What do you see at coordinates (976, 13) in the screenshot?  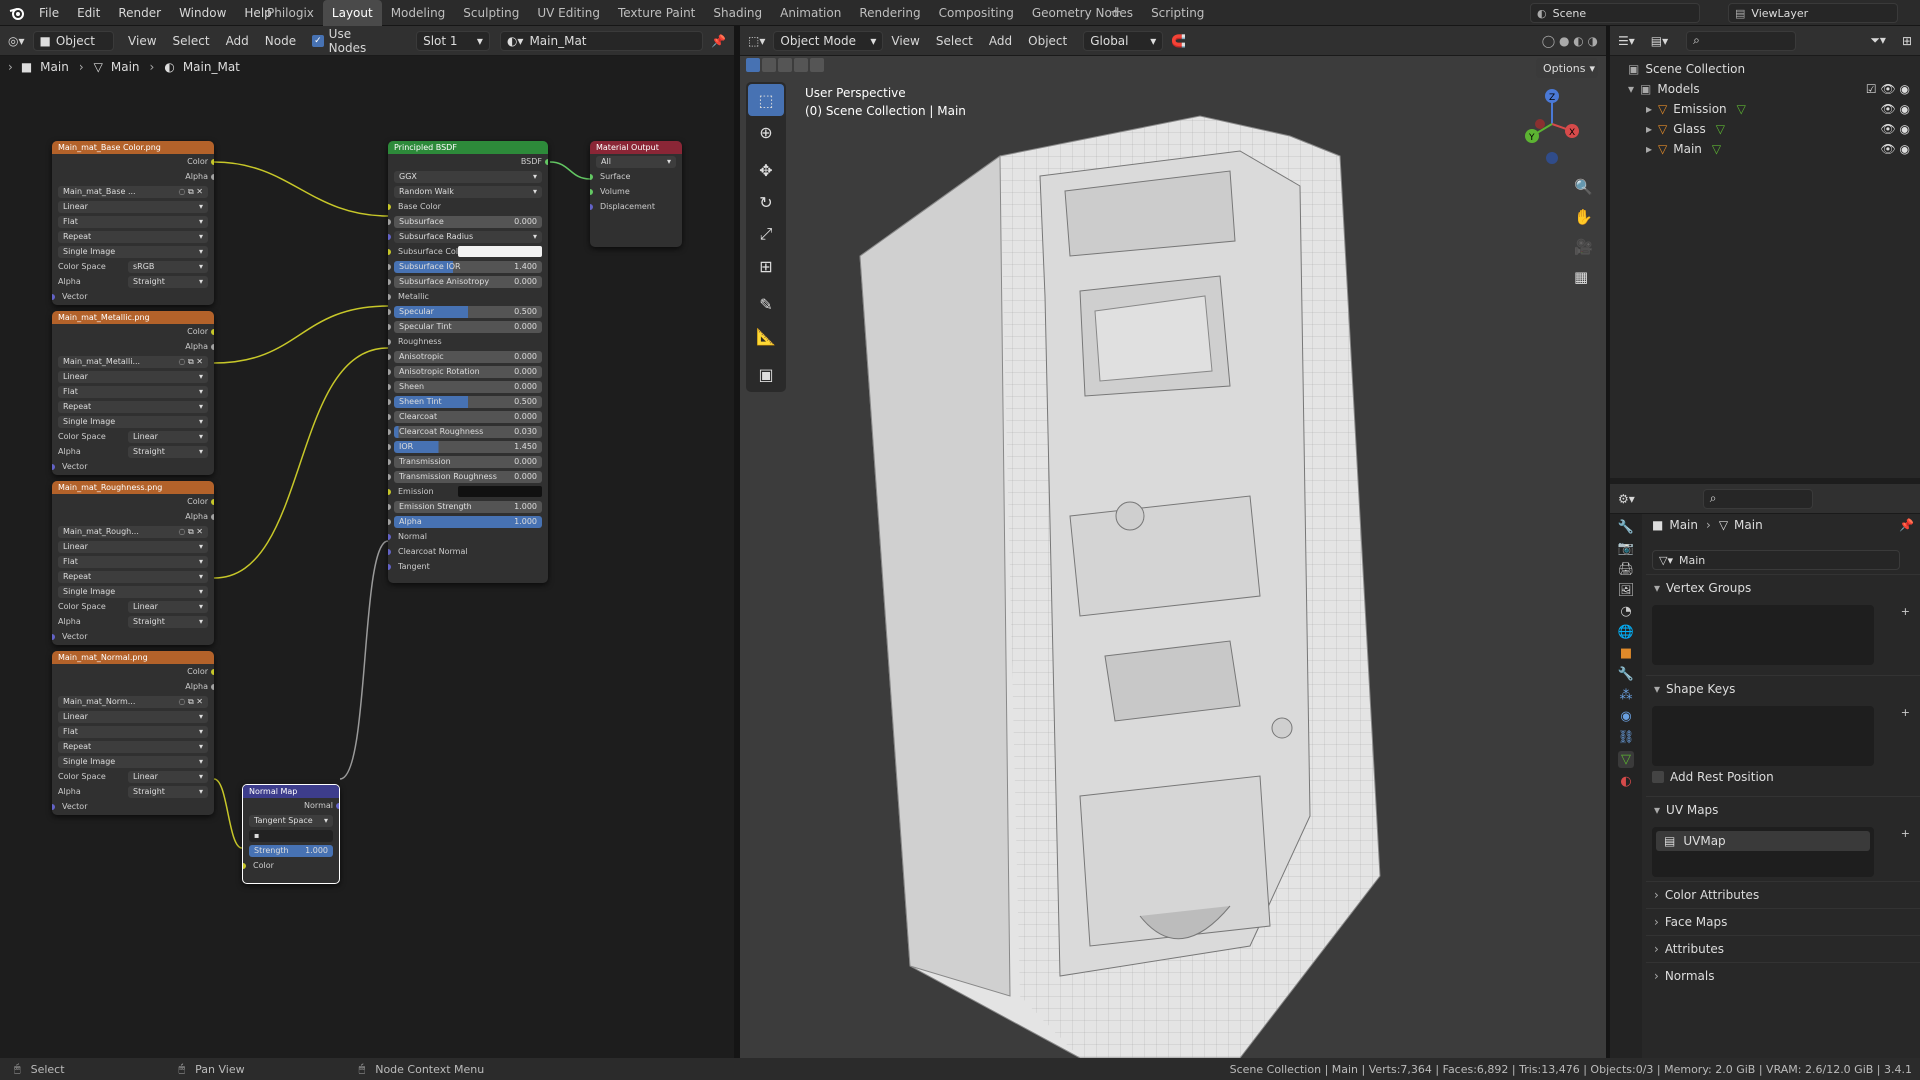 I see `workspace-tab-compositing: Compositing` at bounding box center [976, 13].